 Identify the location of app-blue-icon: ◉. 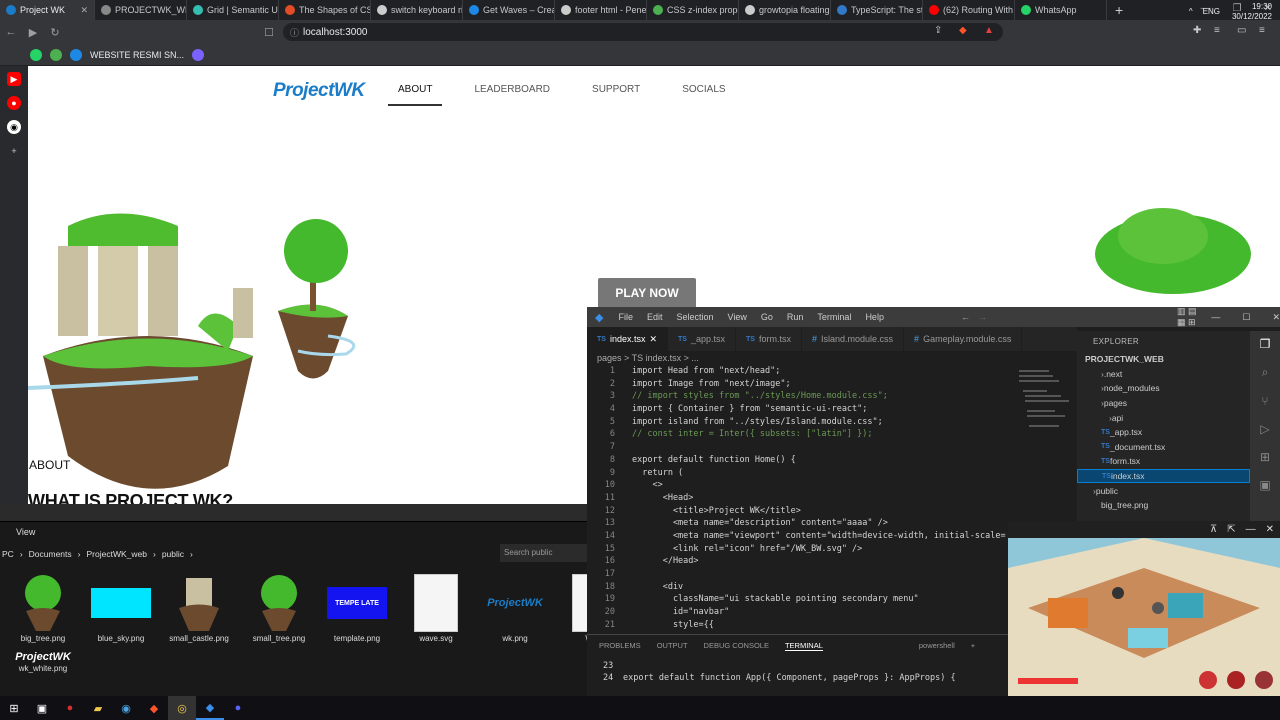
(126, 708).